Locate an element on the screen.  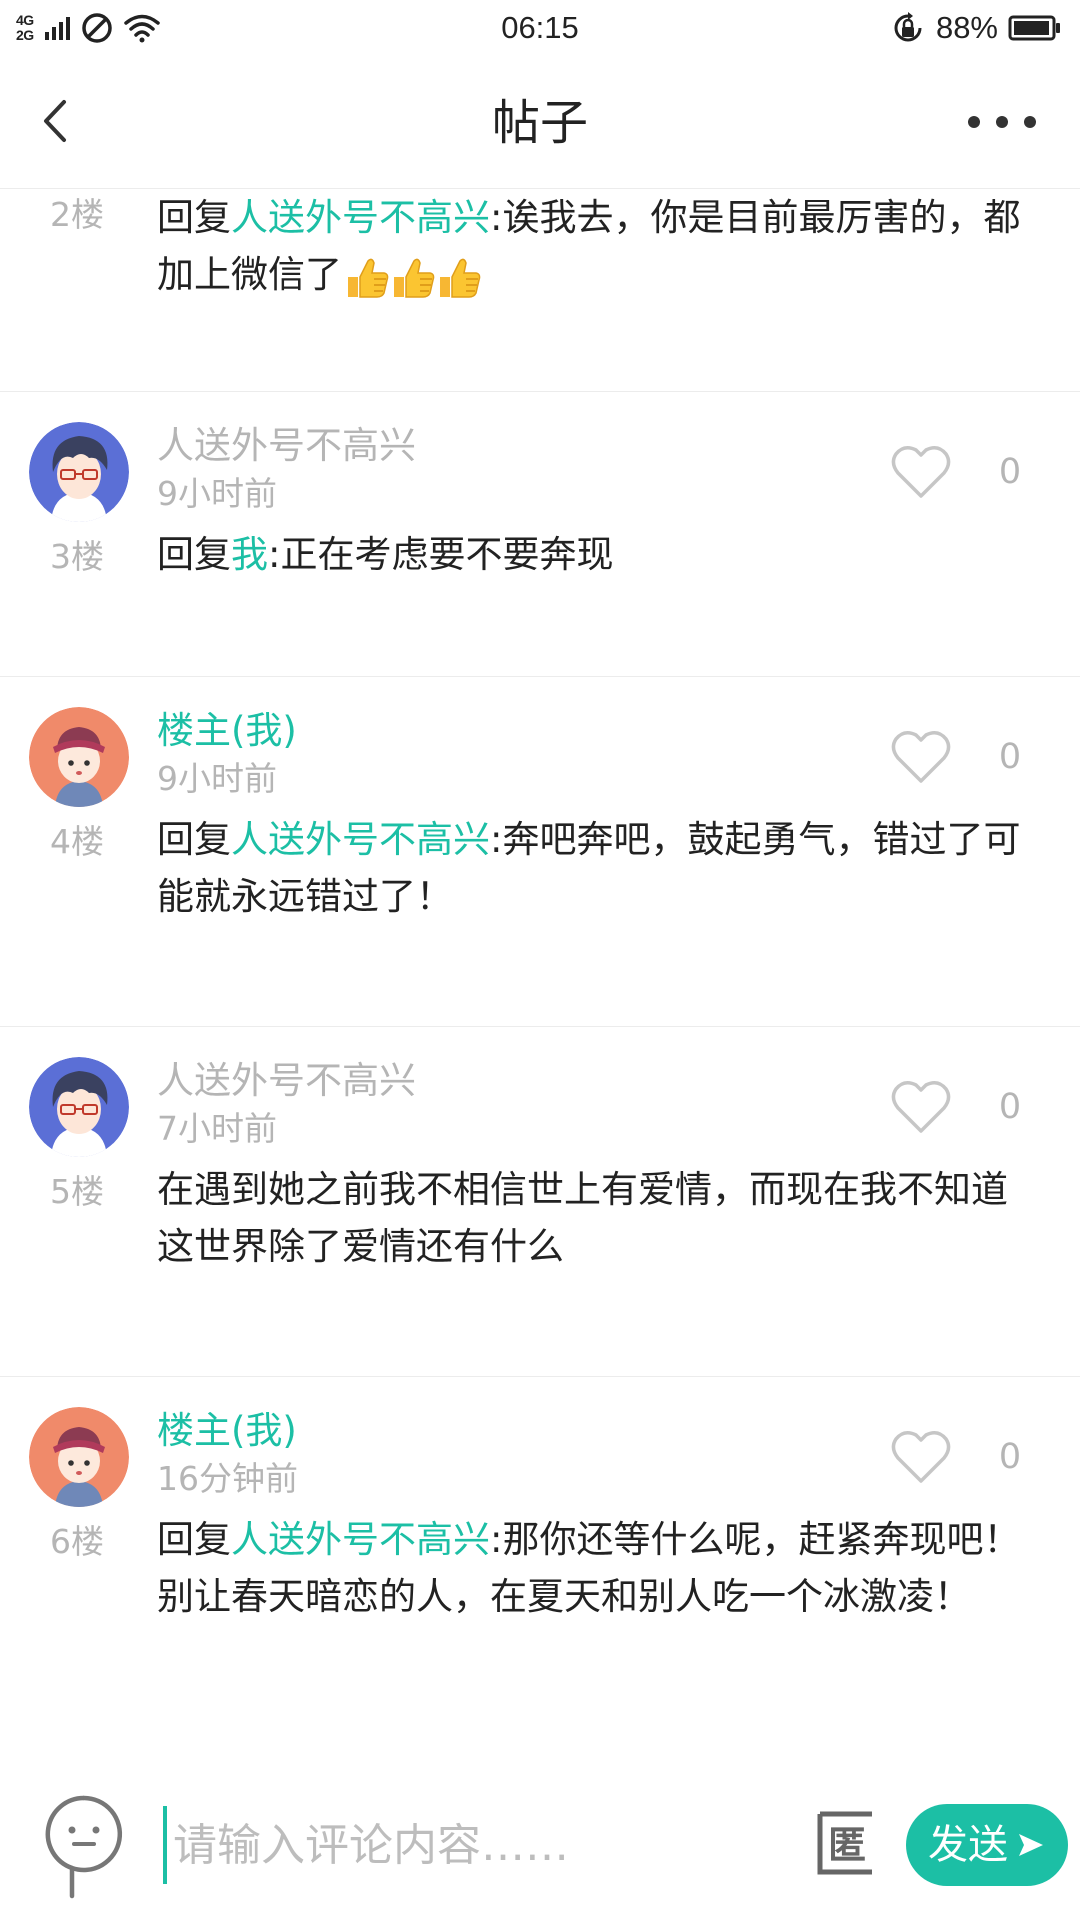
comment-text: :正在考虑要不要奔现 is located at coordinates (441, 554).